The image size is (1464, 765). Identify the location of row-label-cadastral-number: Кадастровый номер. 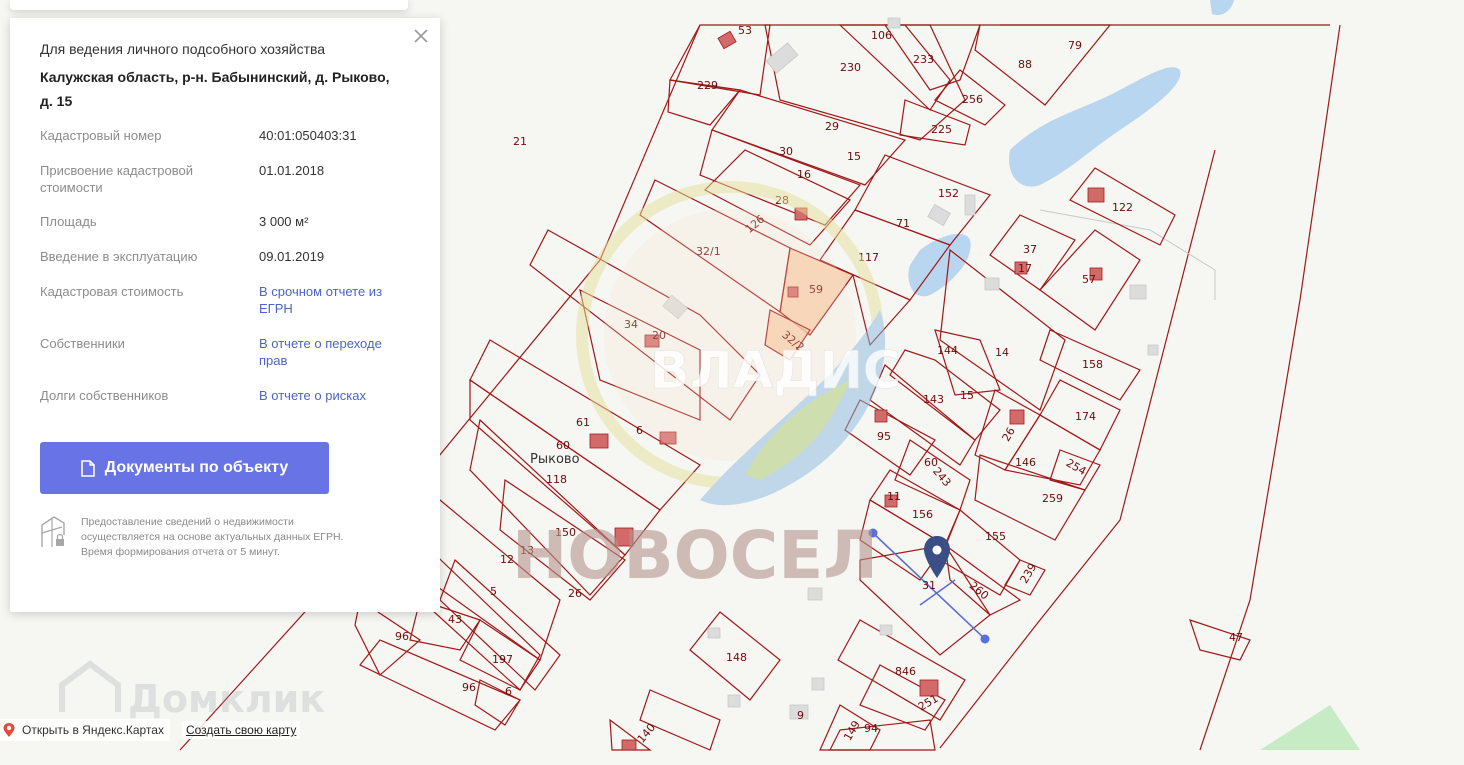
(101, 135).